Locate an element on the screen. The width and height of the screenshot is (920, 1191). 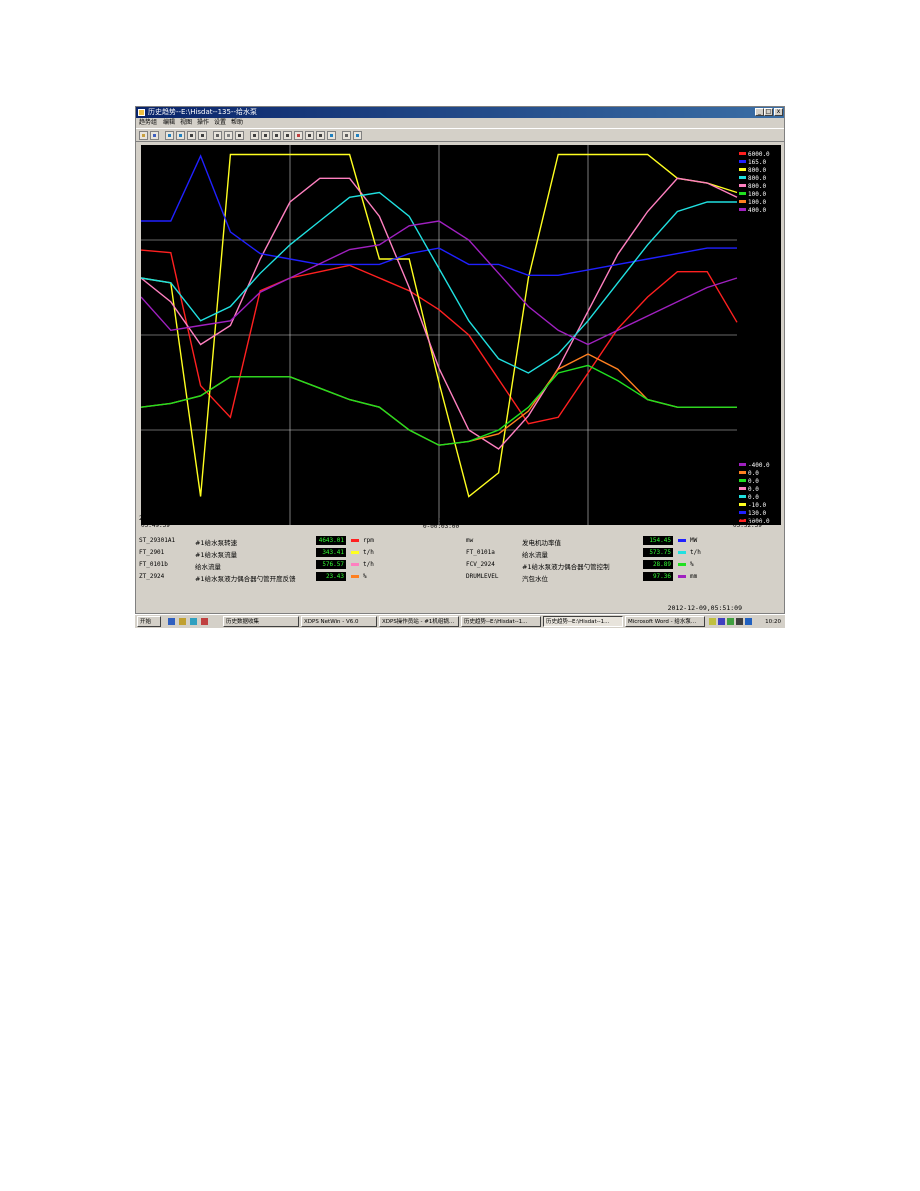
cursor-icon is located at coordinates (239, 135).